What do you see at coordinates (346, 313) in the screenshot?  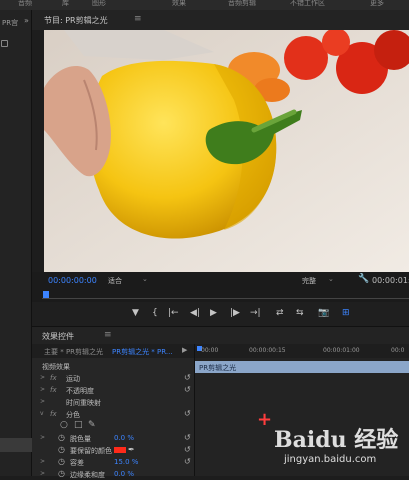 I see `comparison-view-icon: ⊞` at bounding box center [346, 313].